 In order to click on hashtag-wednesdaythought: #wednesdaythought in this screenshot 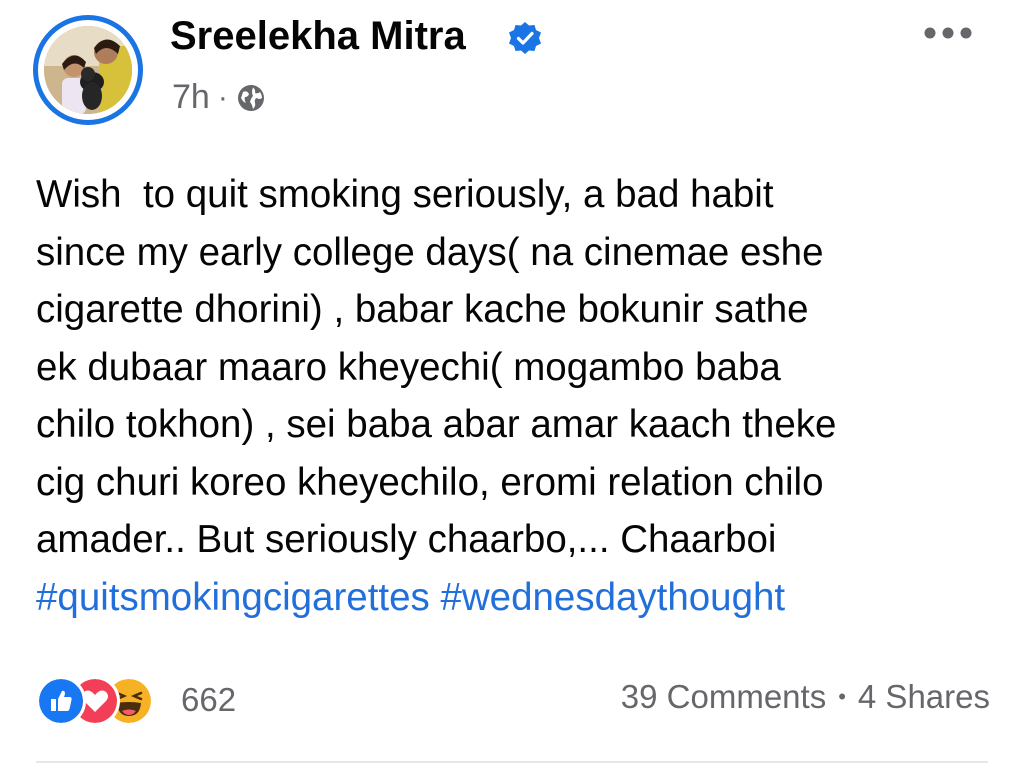, I will do `click(612, 597)`.